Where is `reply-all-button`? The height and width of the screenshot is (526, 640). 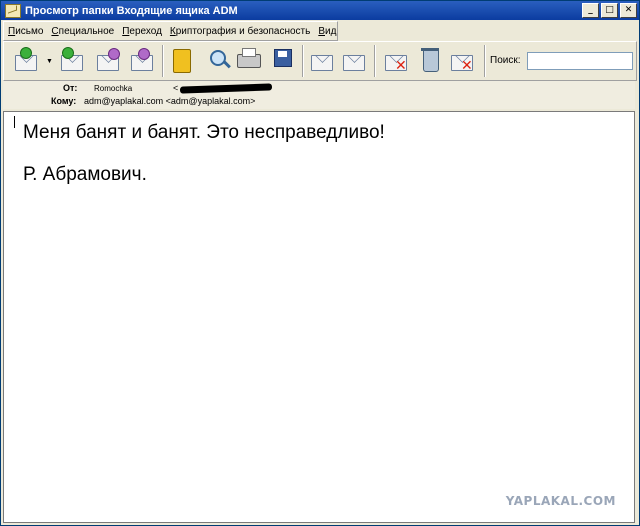
reply-all-button is located at coordinates (72, 60).